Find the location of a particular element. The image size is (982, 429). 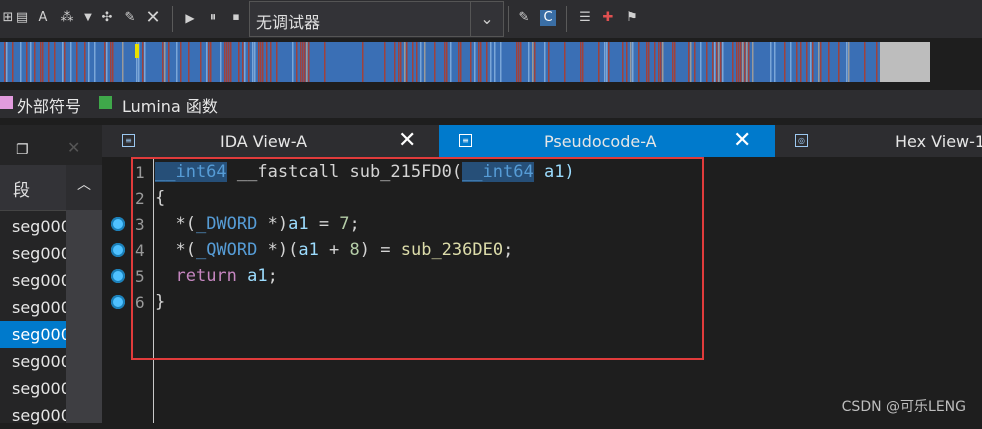

current-position-marker is located at coordinates (137, 51).